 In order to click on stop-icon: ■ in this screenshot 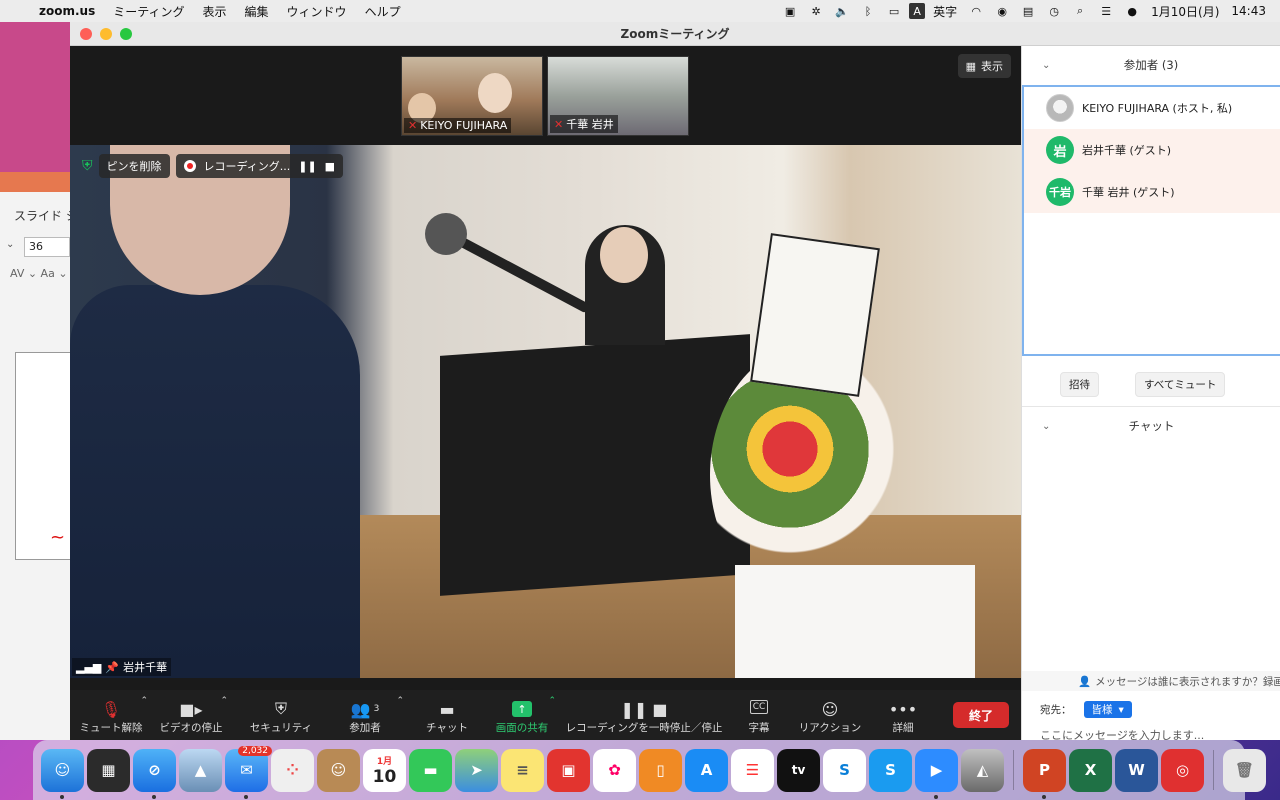, I will do `click(330, 166)`.